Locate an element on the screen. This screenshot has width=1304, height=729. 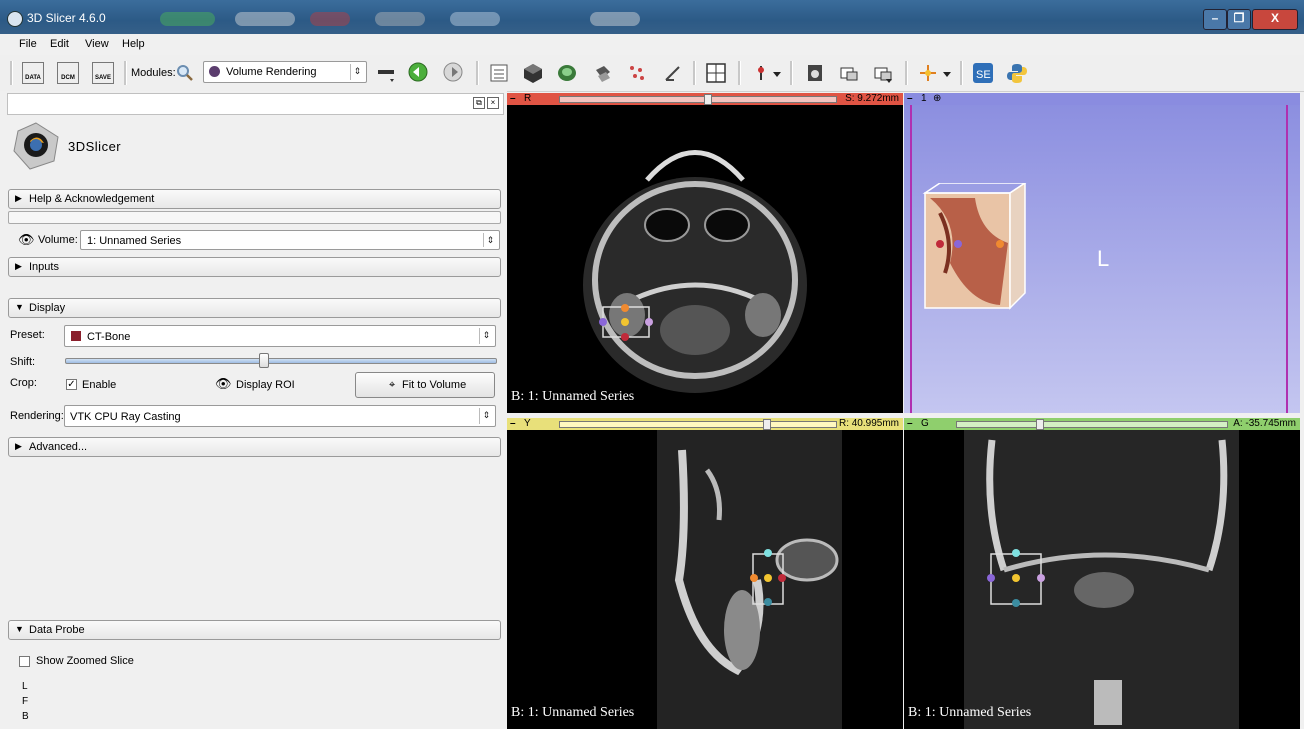
data-module-icon is located at coordinates (499, 73).